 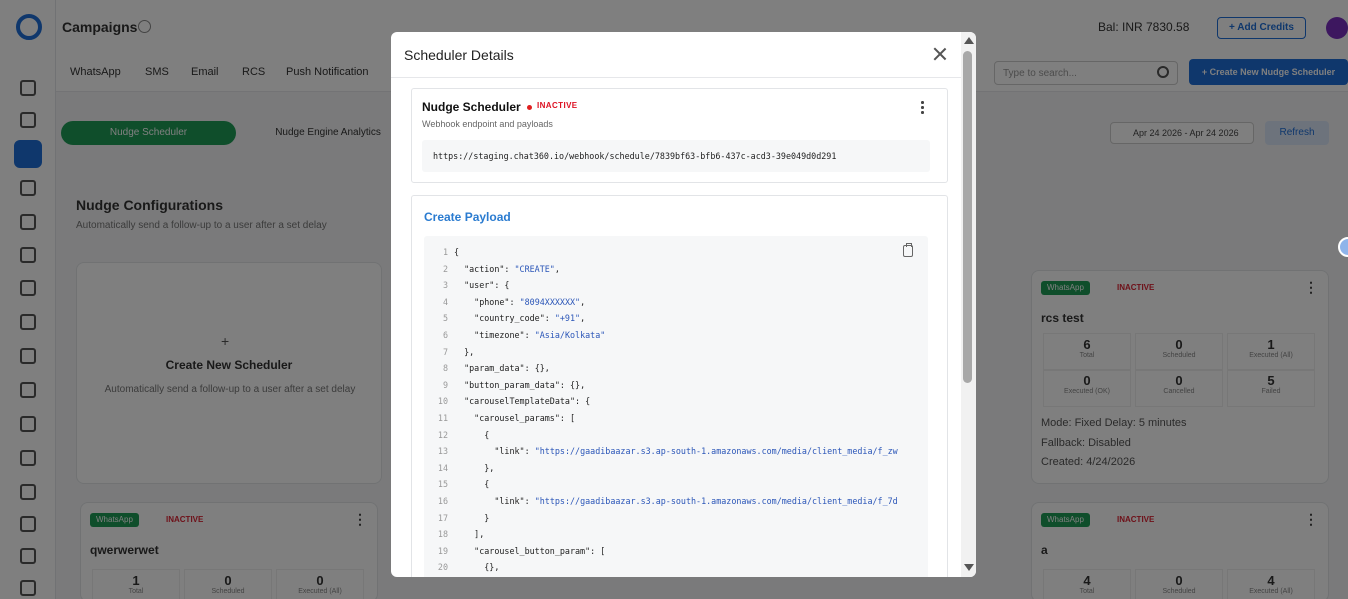 What do you see at coordinates (445, 384) in the screenshot?
I see `line-number: 9` at bounding box center [445, 384].